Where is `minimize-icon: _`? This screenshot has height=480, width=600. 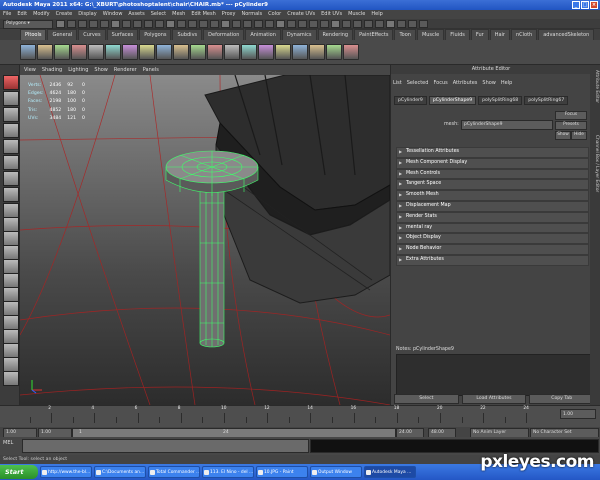
minimize-icon: _ is located at coordinates (576, 5).